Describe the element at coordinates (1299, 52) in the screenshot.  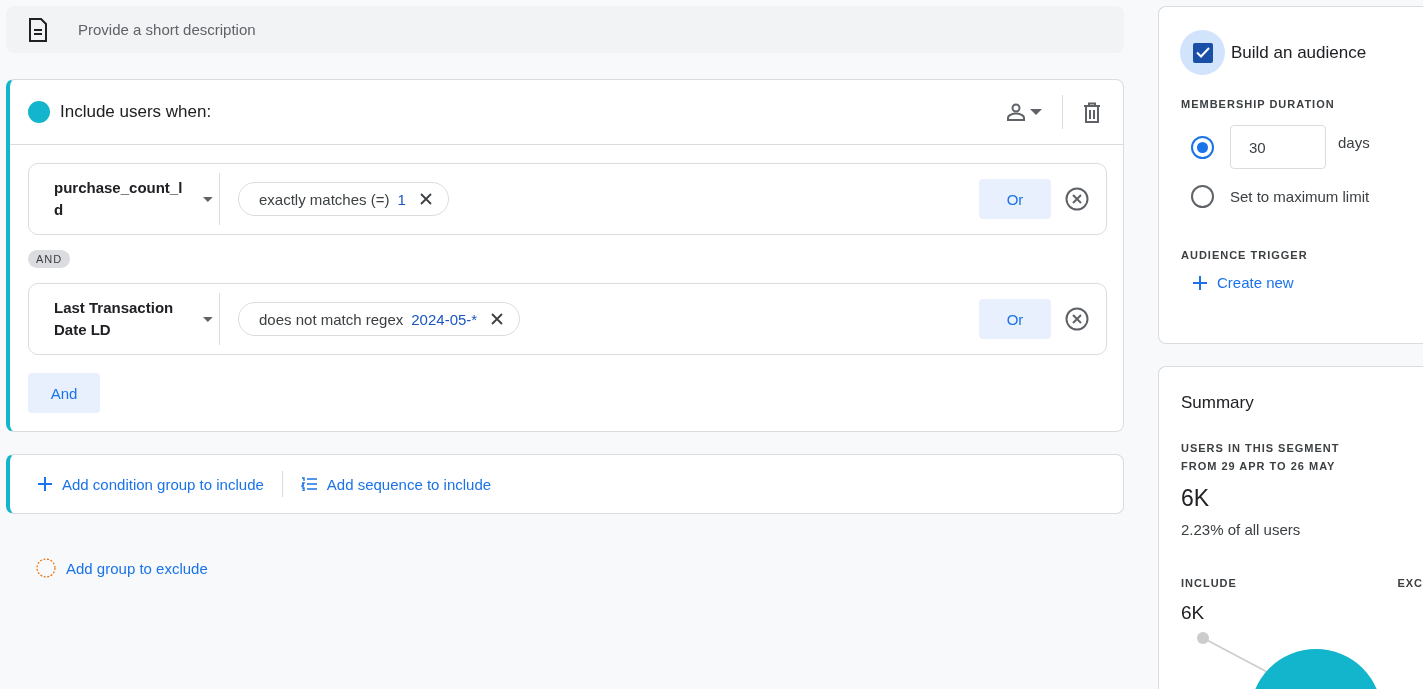
I see `checkbox-label: Build an audience` at that location.